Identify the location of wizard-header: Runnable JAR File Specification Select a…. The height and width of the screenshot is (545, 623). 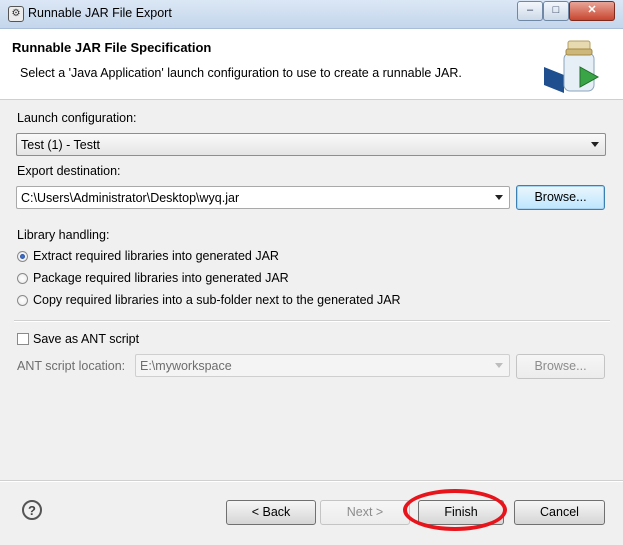
(311, 64).